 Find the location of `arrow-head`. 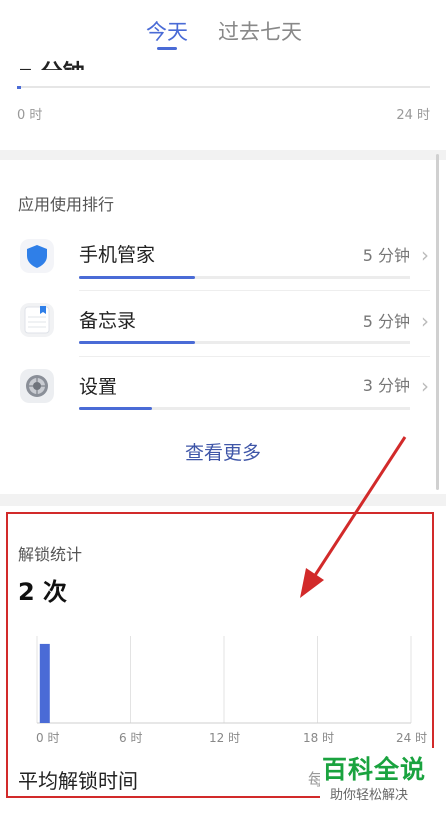

arrow-head is located at coordinates (312, 583).